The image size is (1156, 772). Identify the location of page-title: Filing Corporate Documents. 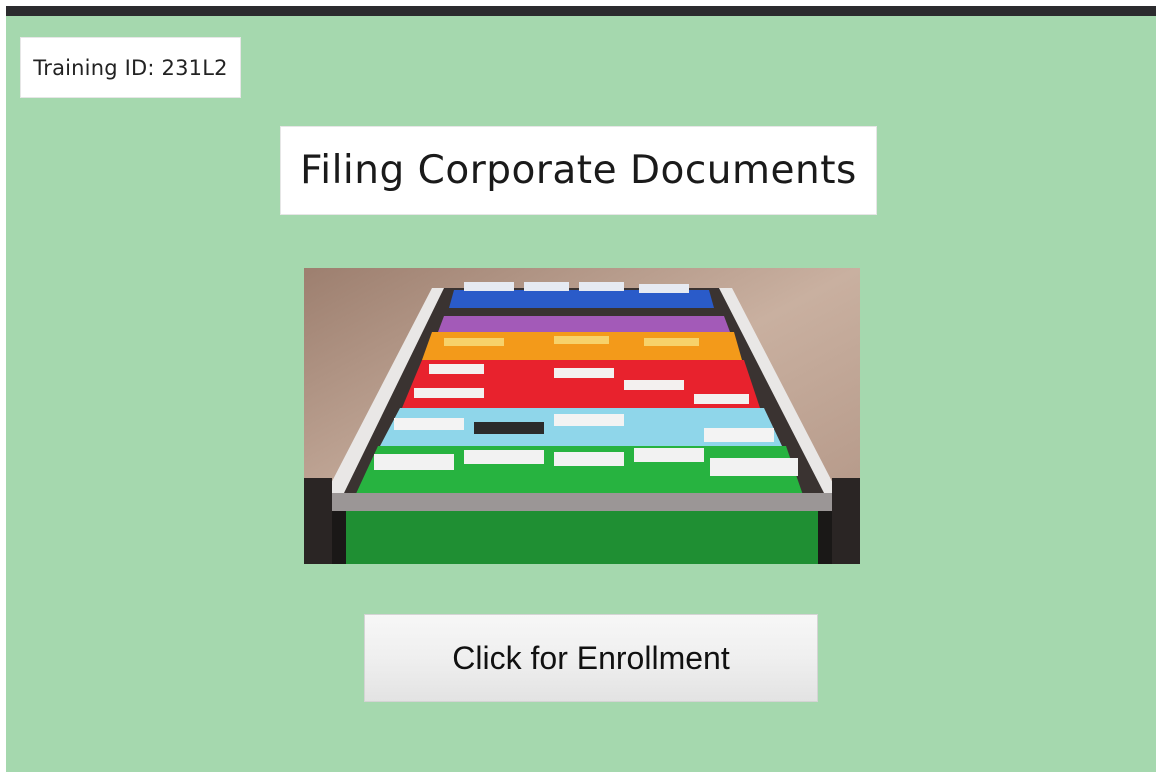
(578, 170).